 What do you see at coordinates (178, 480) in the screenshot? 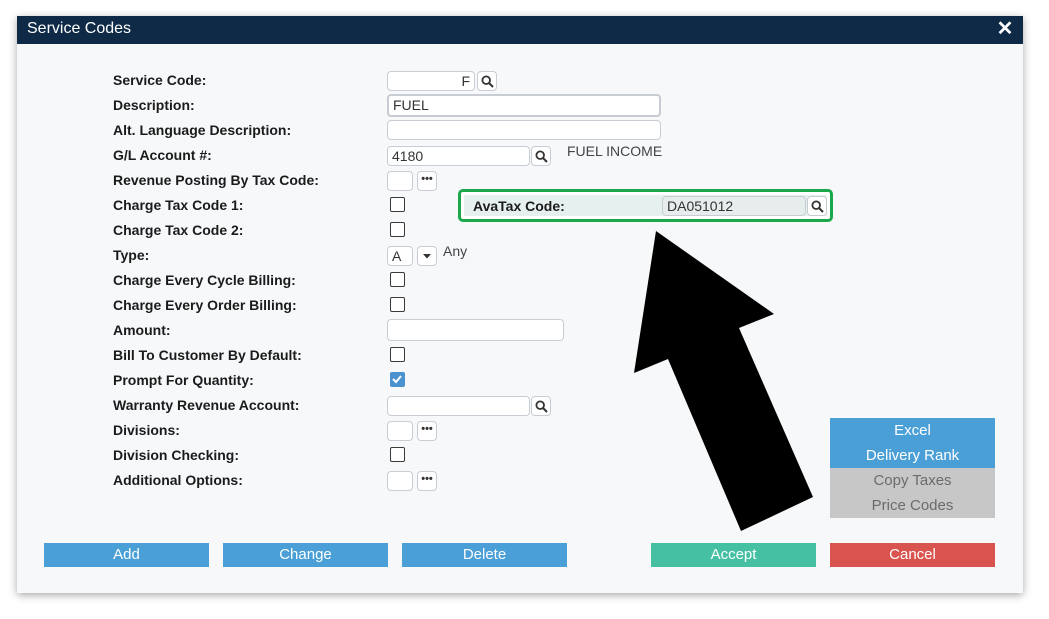
I see `label-additional-options: Additional Options:` at bounding box center [178, 480].